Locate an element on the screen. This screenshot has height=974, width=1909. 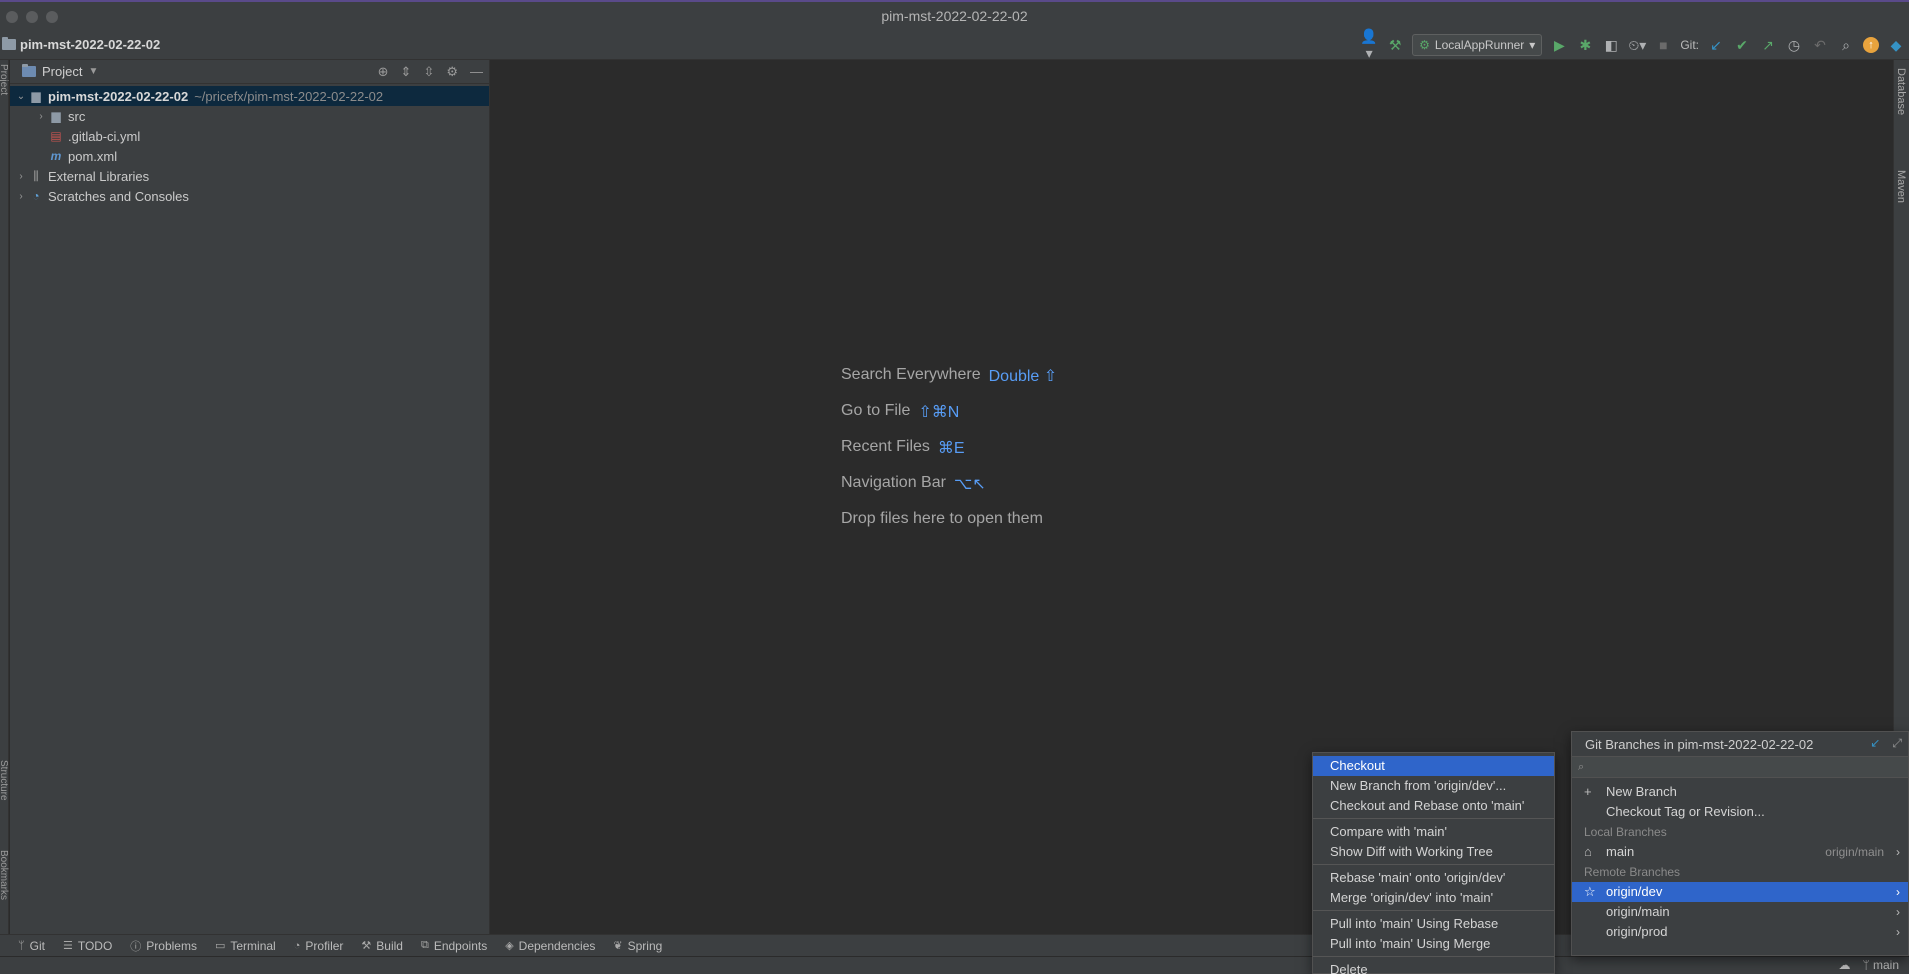
menu-show-diff: Show Diff with Working Tree is located at coordinates (1433, 852).